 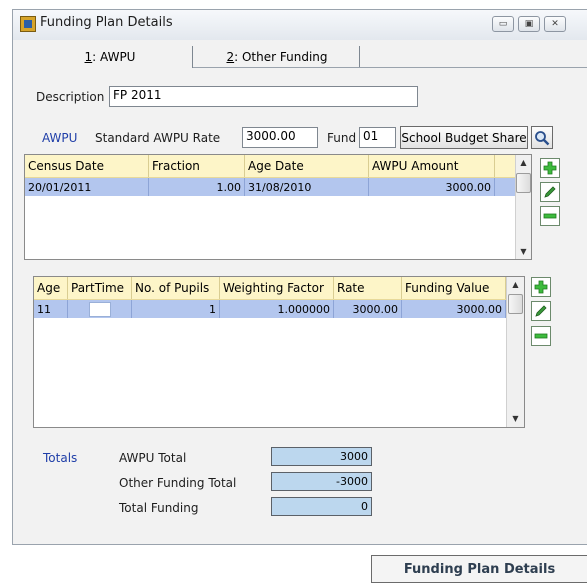 What do you see at coordinates (178, 483) in the screenshot?
I see `other-funding-total-label: Other Funding Total` at bounding box center [178, 483].